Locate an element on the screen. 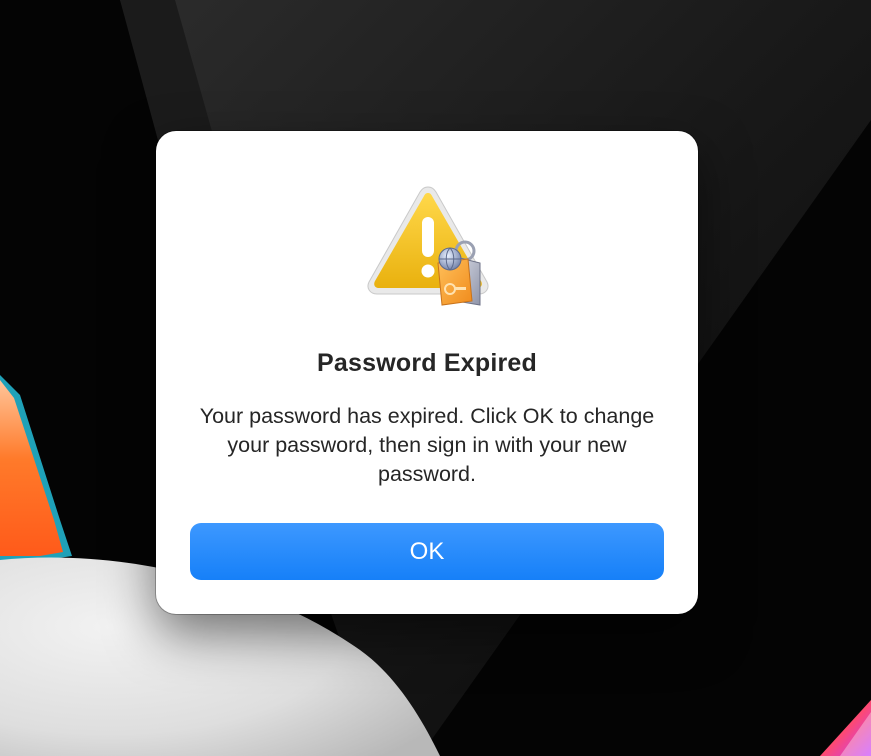 The height and width of the screenshot is (756, 871). ok-button: OK is located at coordinates (427, 551).